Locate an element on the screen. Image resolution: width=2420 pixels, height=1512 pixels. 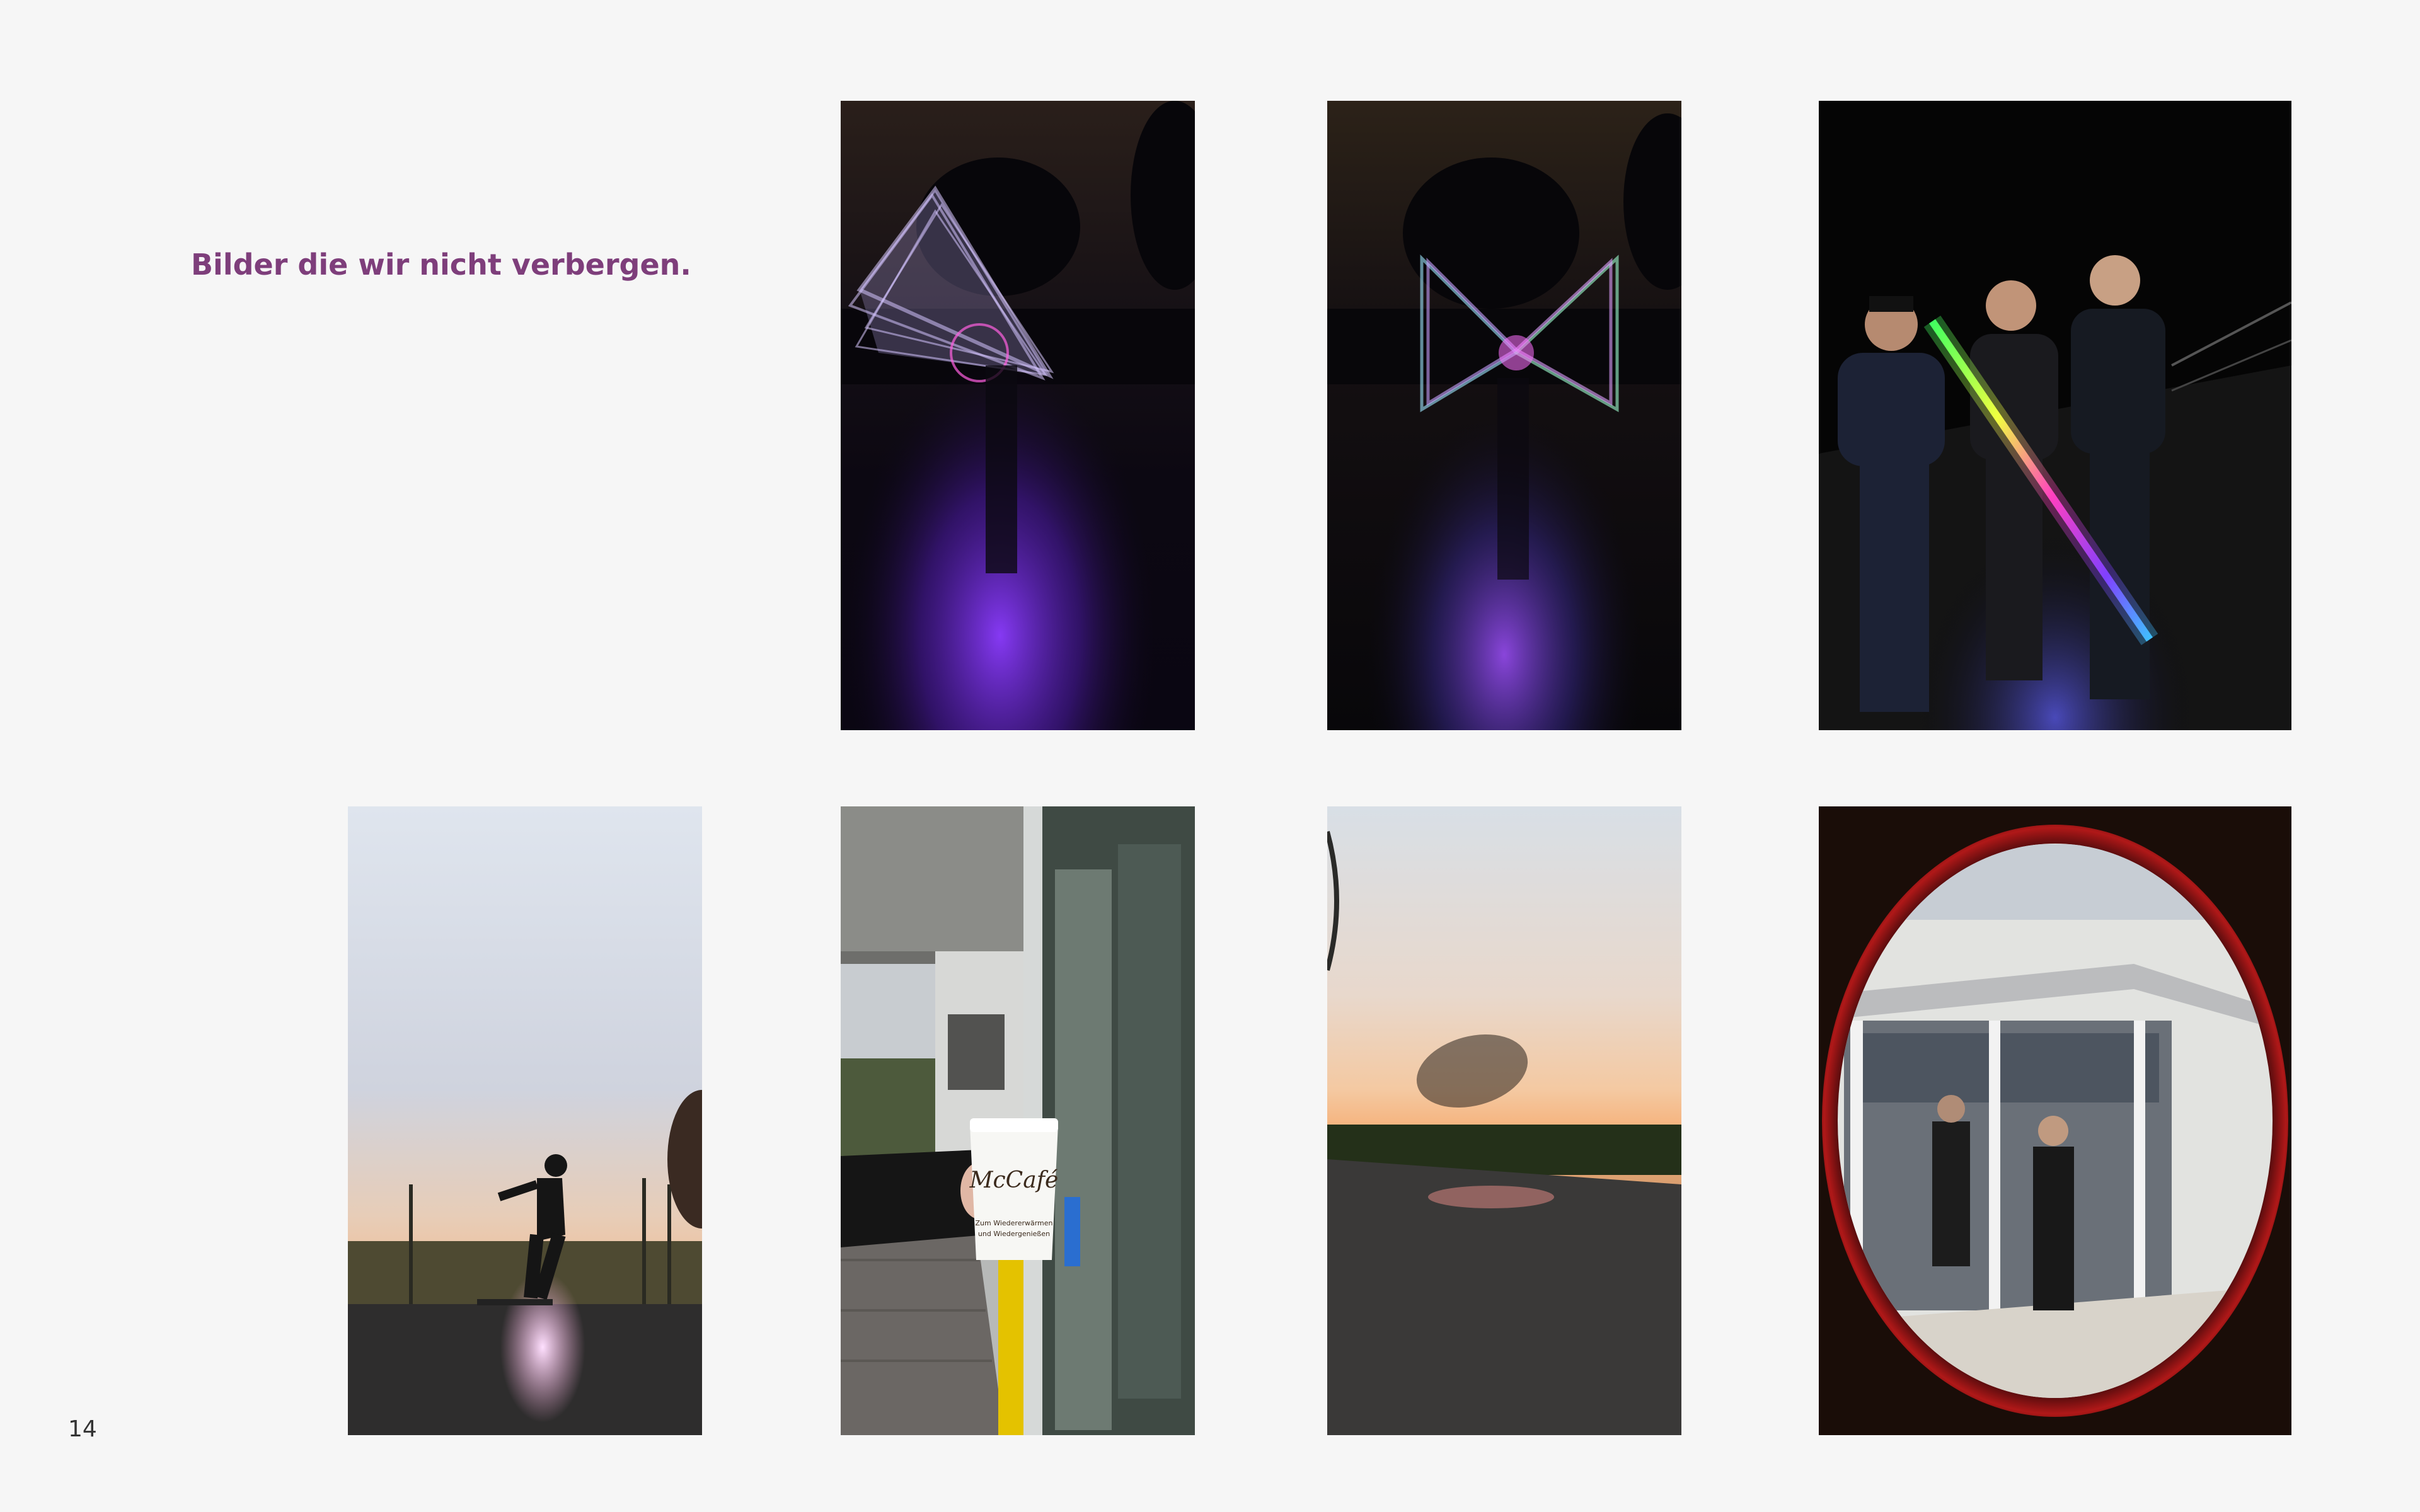
page-number: 14 is located at coordinates (82, 1429).